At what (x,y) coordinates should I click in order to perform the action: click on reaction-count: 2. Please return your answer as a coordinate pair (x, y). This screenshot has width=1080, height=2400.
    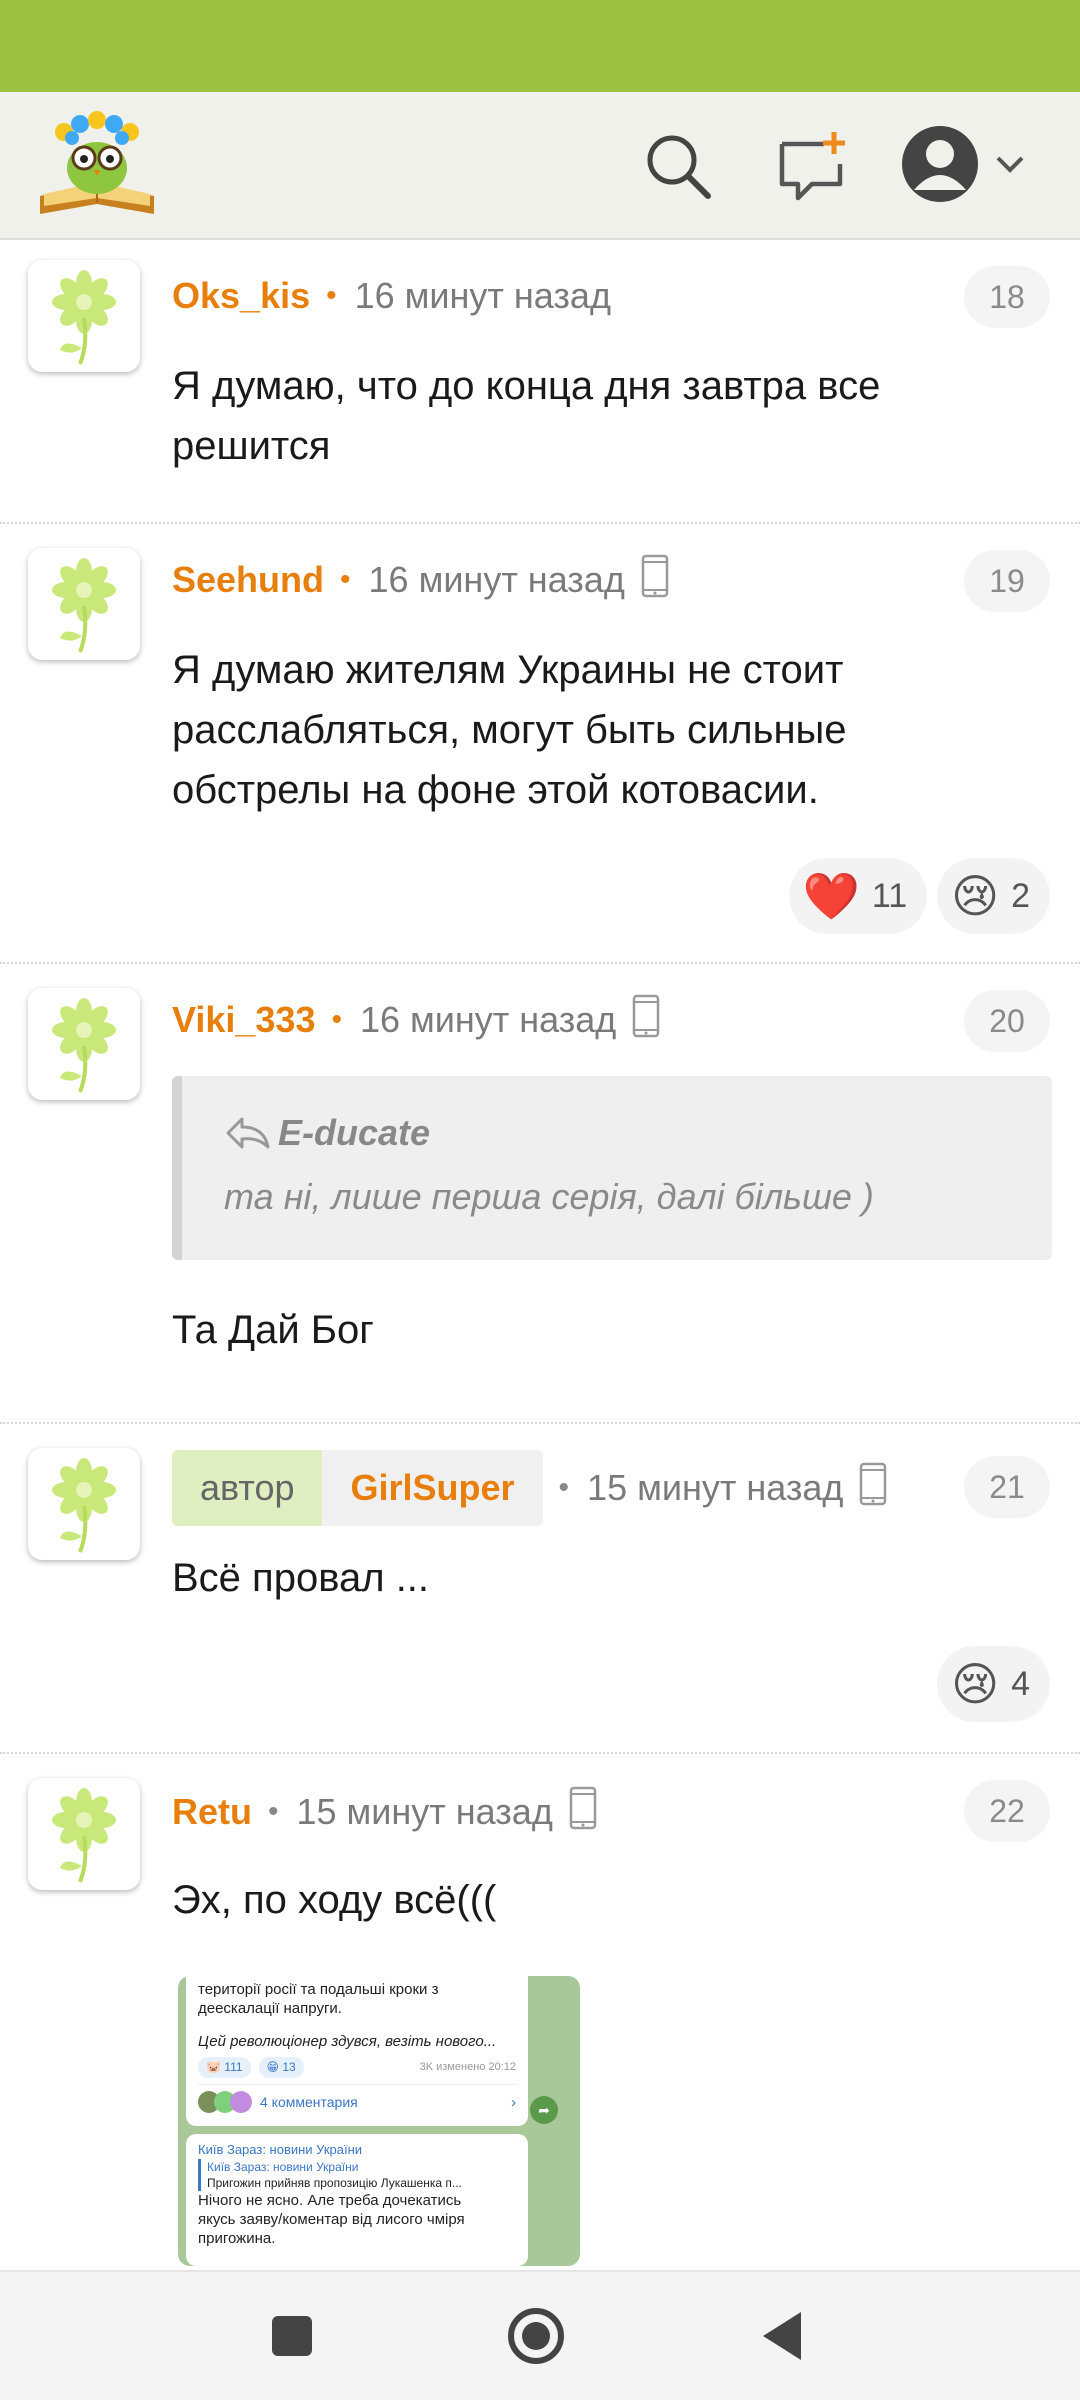
    Looking at the image, I should click on (1020, 895).